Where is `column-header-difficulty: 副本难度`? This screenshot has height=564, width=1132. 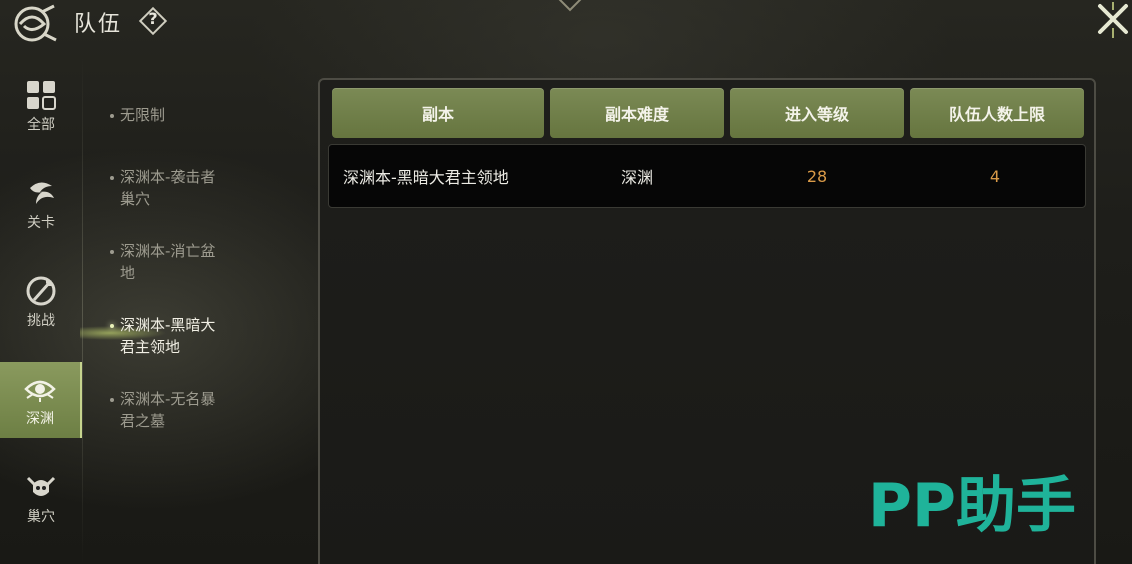 column-header-difficulty: 副本难度 is located at coordinates (637, 113).